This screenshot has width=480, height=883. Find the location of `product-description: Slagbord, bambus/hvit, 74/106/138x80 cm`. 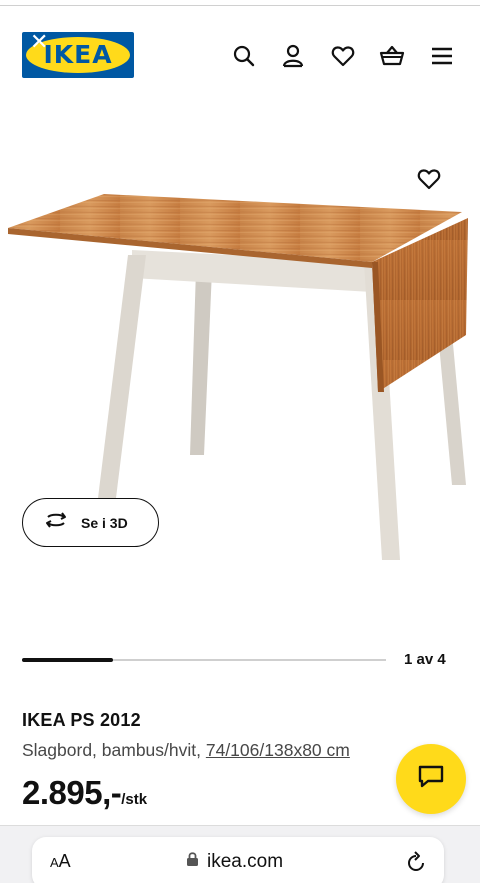

product-description: Slagbord, bambus/hvit, 74/106/138x80 cm is located at coordinates (186, 750).